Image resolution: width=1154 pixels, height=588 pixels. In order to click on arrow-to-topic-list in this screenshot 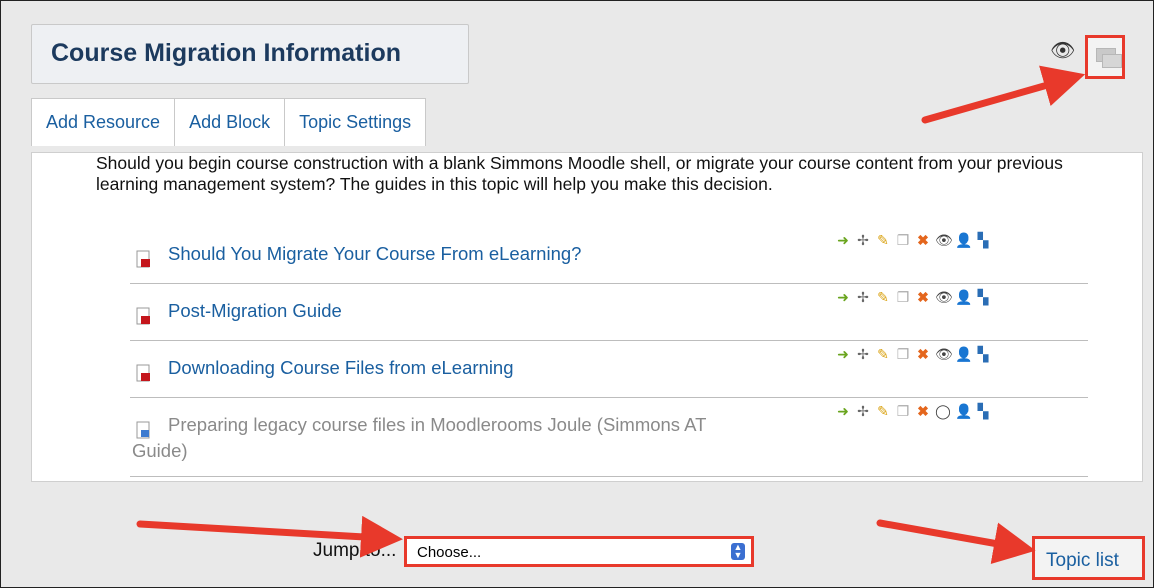, I will do `click(956, 542)`.